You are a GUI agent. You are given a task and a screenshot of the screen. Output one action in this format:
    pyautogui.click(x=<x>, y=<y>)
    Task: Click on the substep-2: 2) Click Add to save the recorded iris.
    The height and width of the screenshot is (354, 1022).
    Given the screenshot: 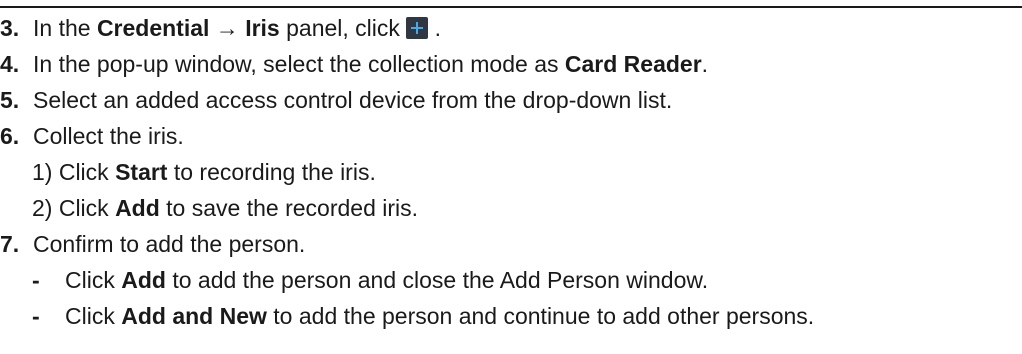 What is the action you would take?
    pyautogui.click(x=511, y=208)
    